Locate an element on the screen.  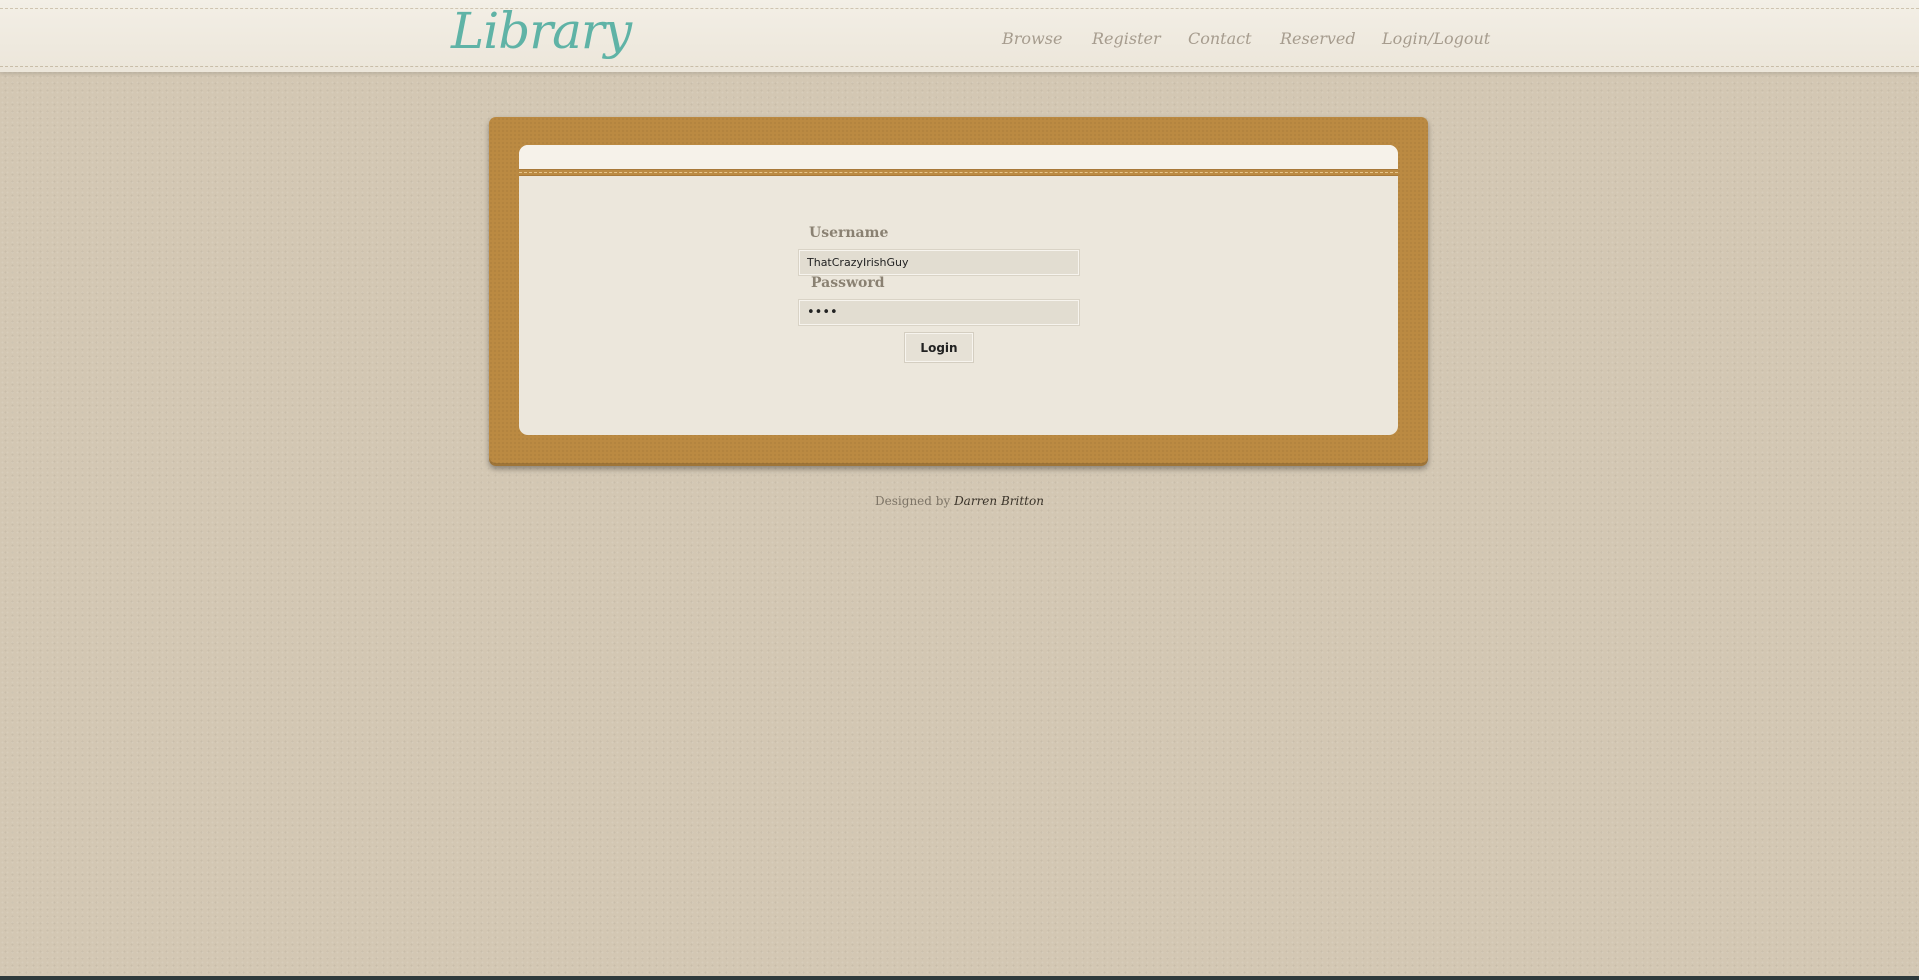
nav-contact: Contact is located at coordinates (1220, 38).